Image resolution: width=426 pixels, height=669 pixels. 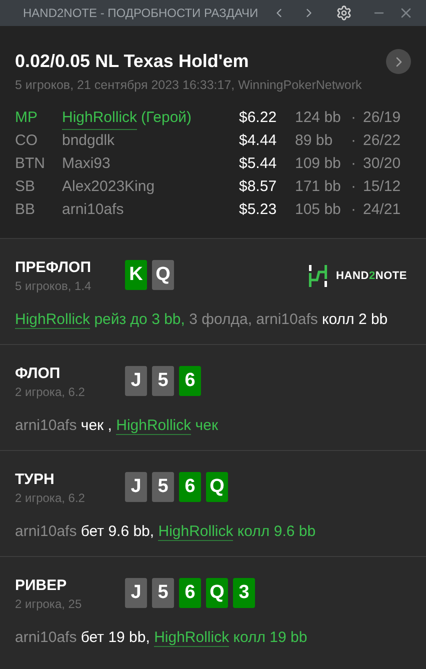 I want to click on stack-amount: $5.23, so click(x=258, y=210).